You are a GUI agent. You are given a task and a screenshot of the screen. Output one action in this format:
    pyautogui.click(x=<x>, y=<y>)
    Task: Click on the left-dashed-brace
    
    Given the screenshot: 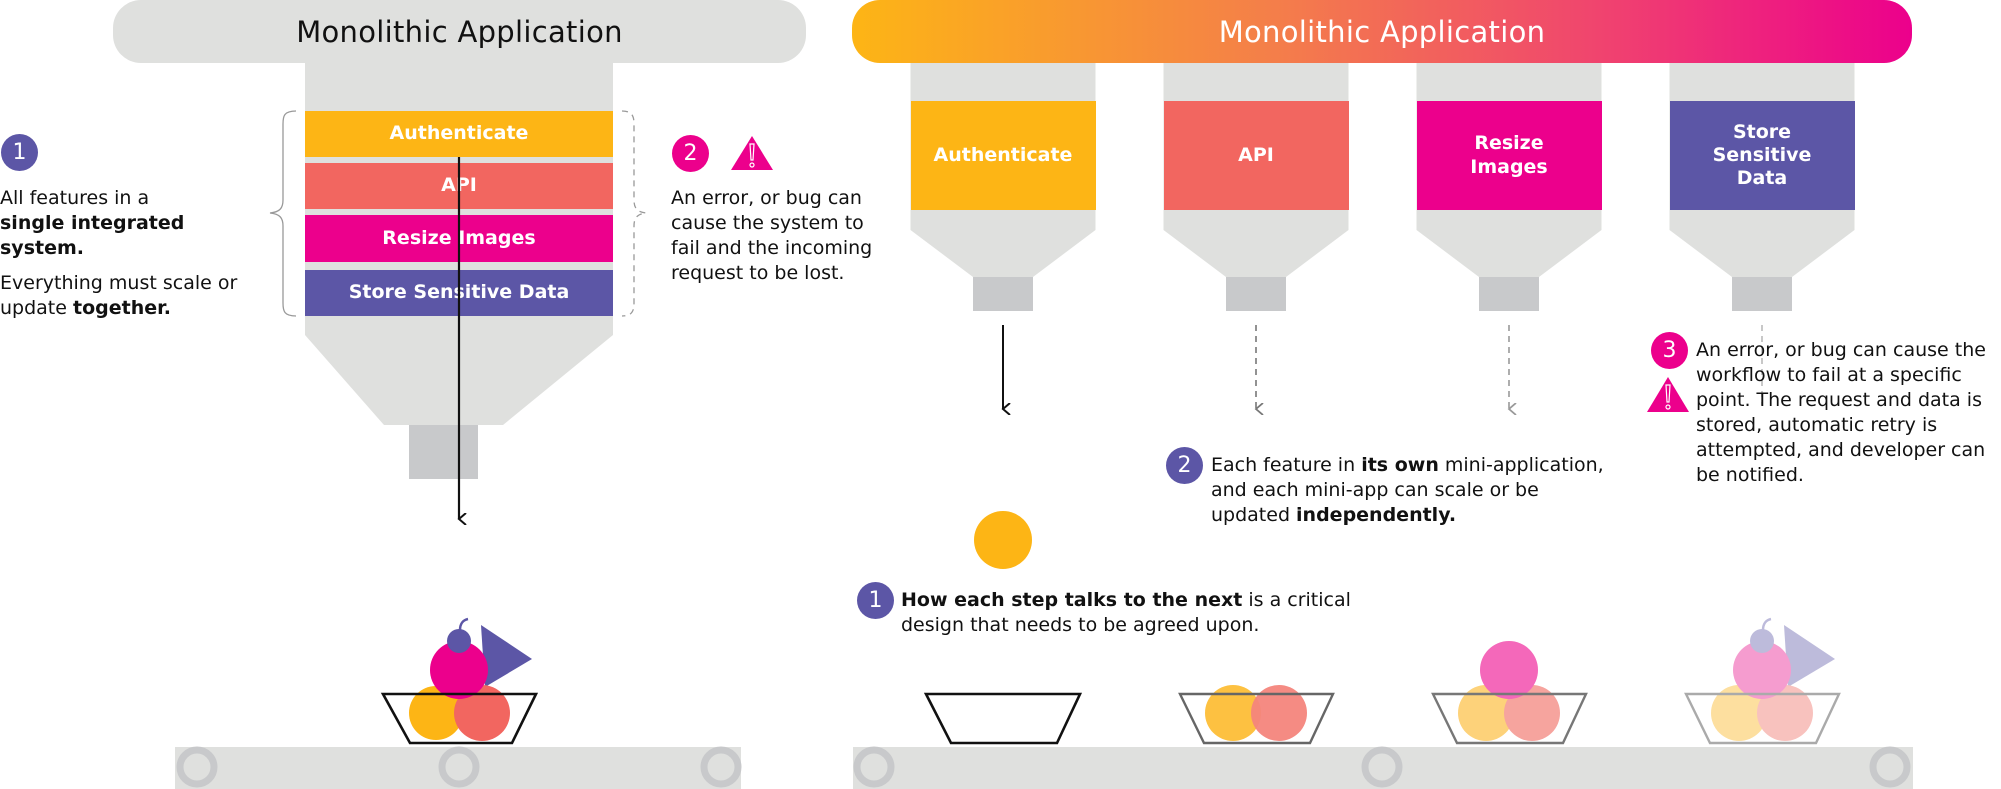 What is the action you would take?
    pyautogui.click(x=634, y=213)
    